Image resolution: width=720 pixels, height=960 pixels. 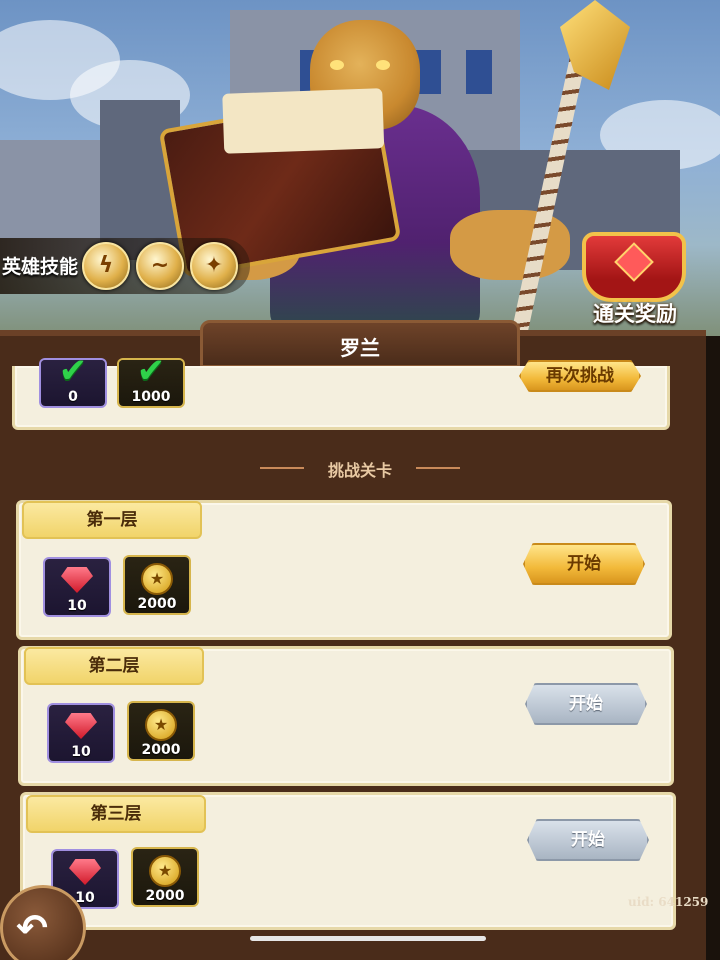 What do you see at coordinates (668, 902) in the screenshot?
I see `user-id-label: uid: 641259` at bounding box center [668, 902].